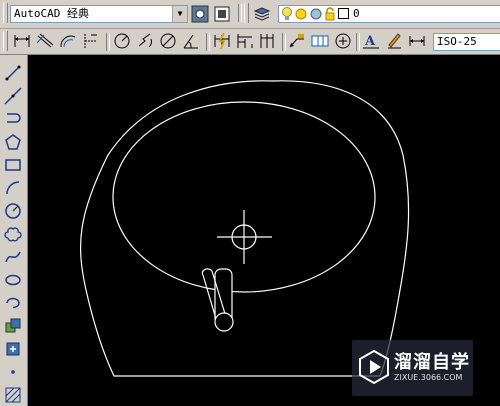  I want to click on freeze-icon, so click(316, 16).